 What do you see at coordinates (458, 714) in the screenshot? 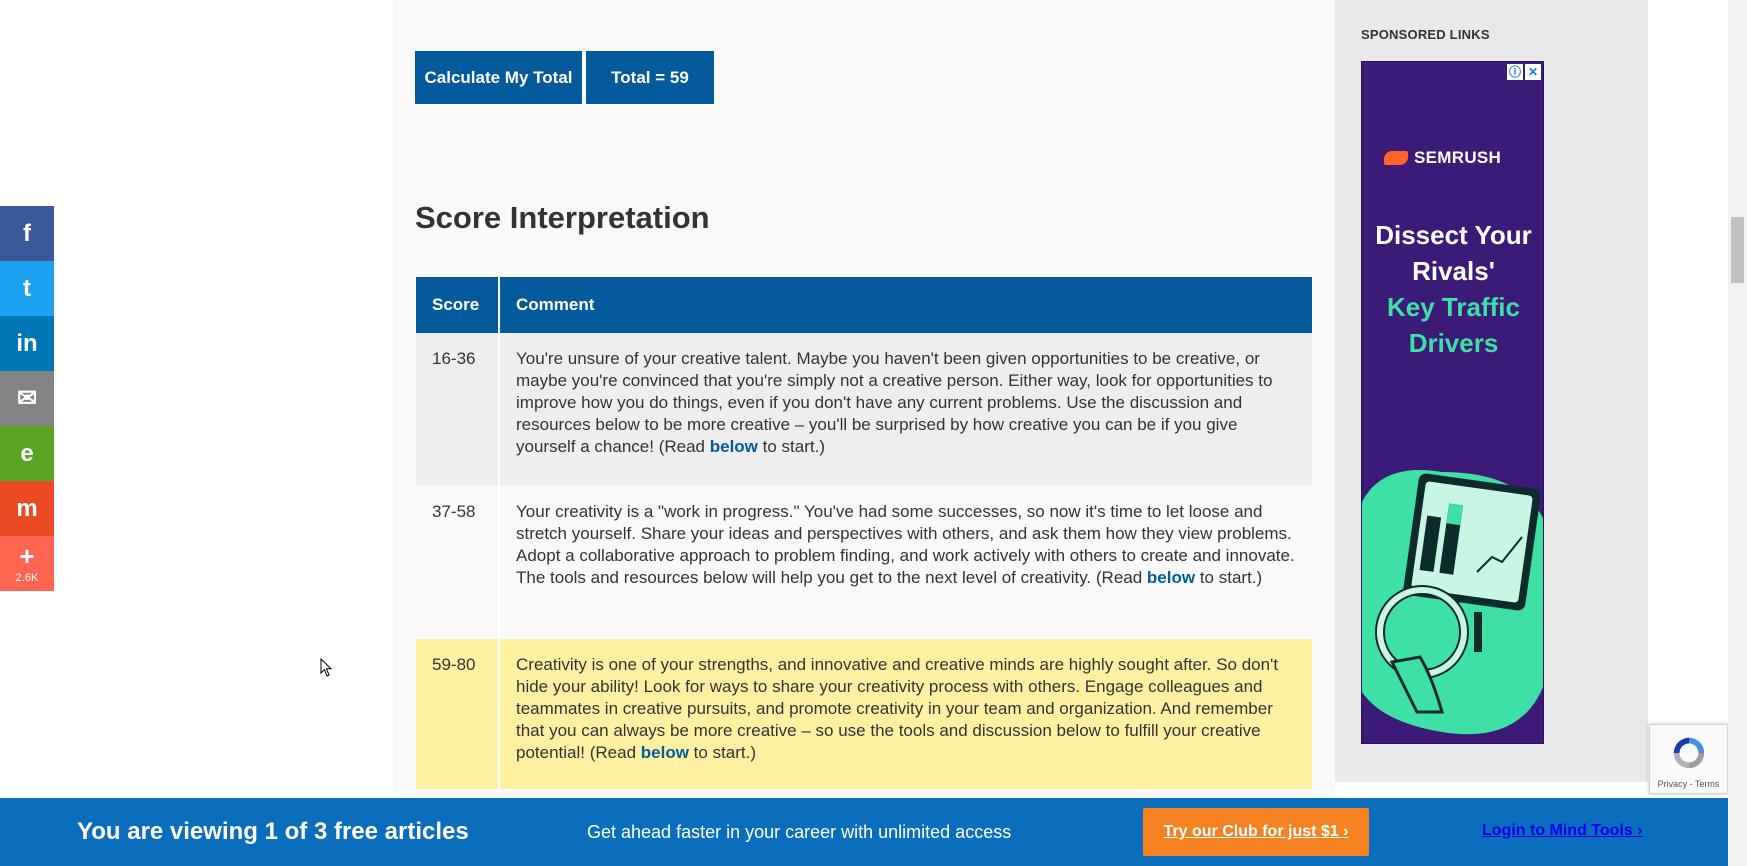
I see `score-cell: 59-80` at bounding box center [458, 714].